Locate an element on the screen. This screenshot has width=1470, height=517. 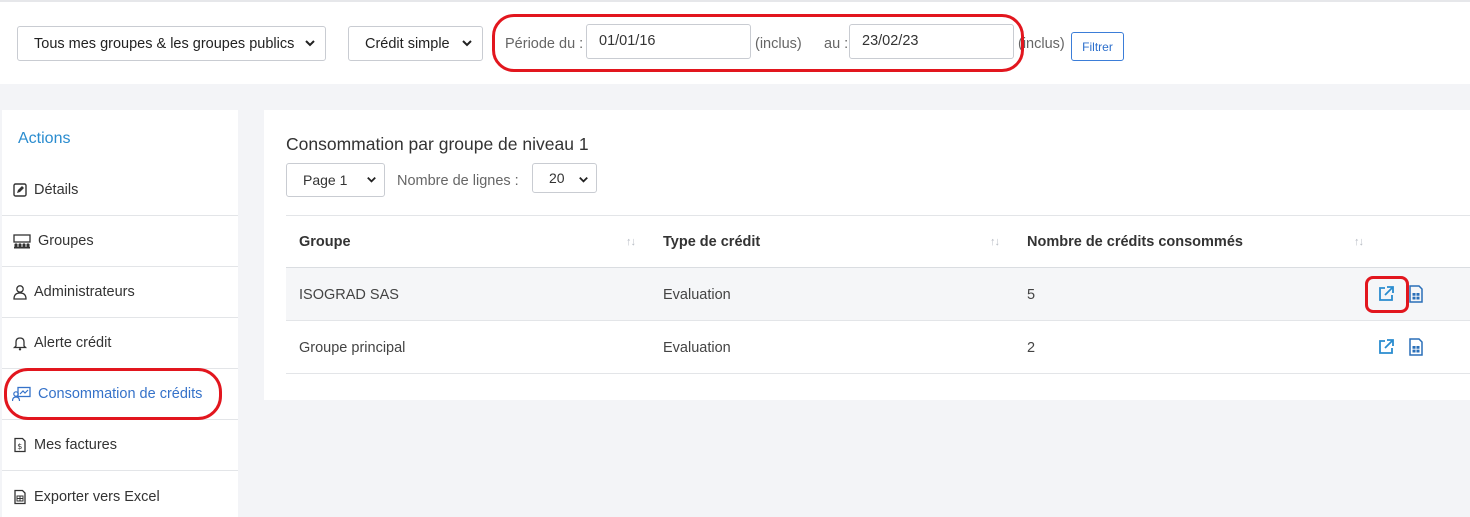
to-label: au : is located at coordinates (836, 44).